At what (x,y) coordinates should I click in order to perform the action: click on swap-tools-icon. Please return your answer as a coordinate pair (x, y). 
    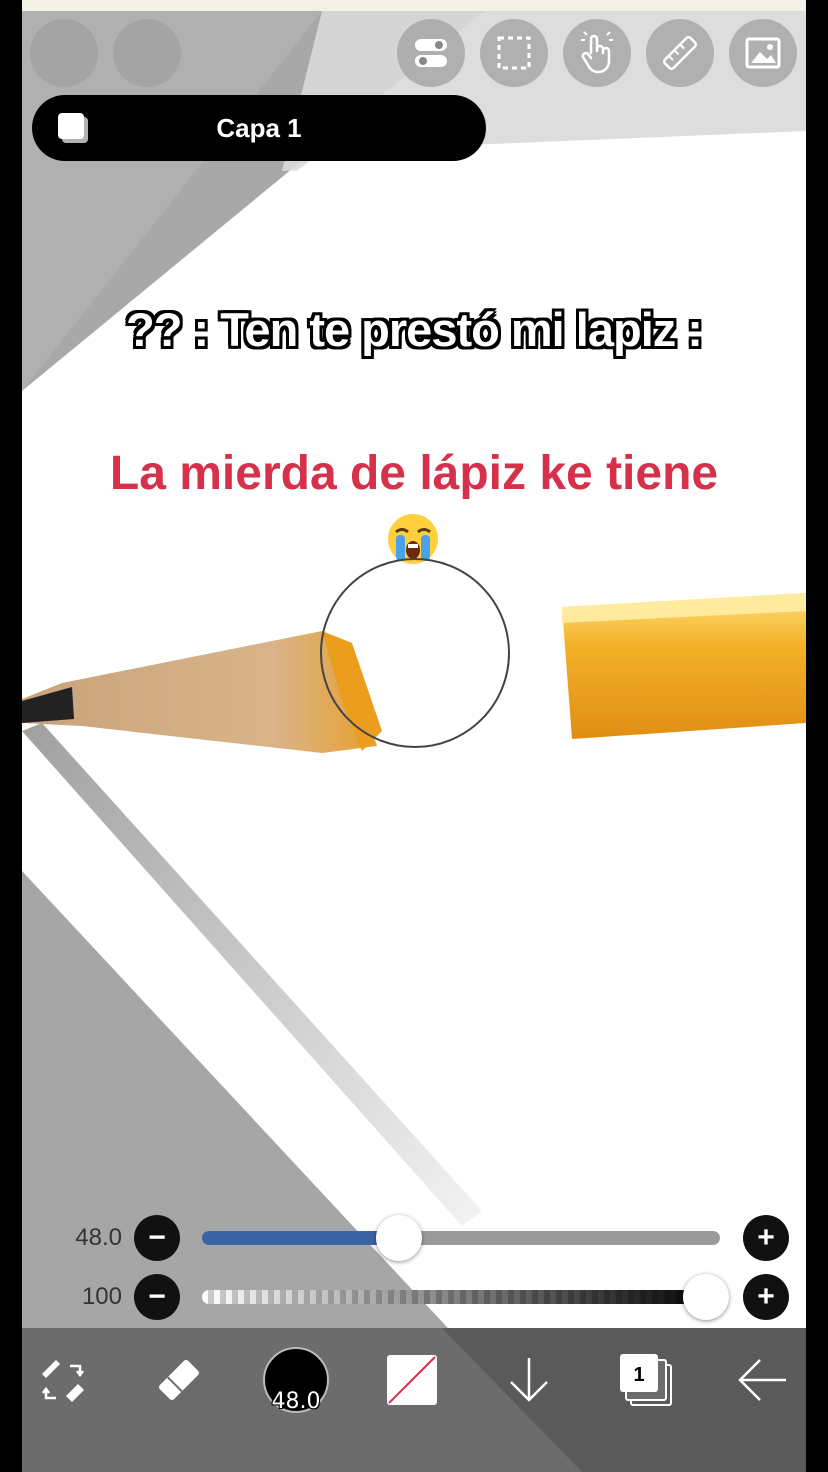
    Looking at the image, I should click on (63, 1381).